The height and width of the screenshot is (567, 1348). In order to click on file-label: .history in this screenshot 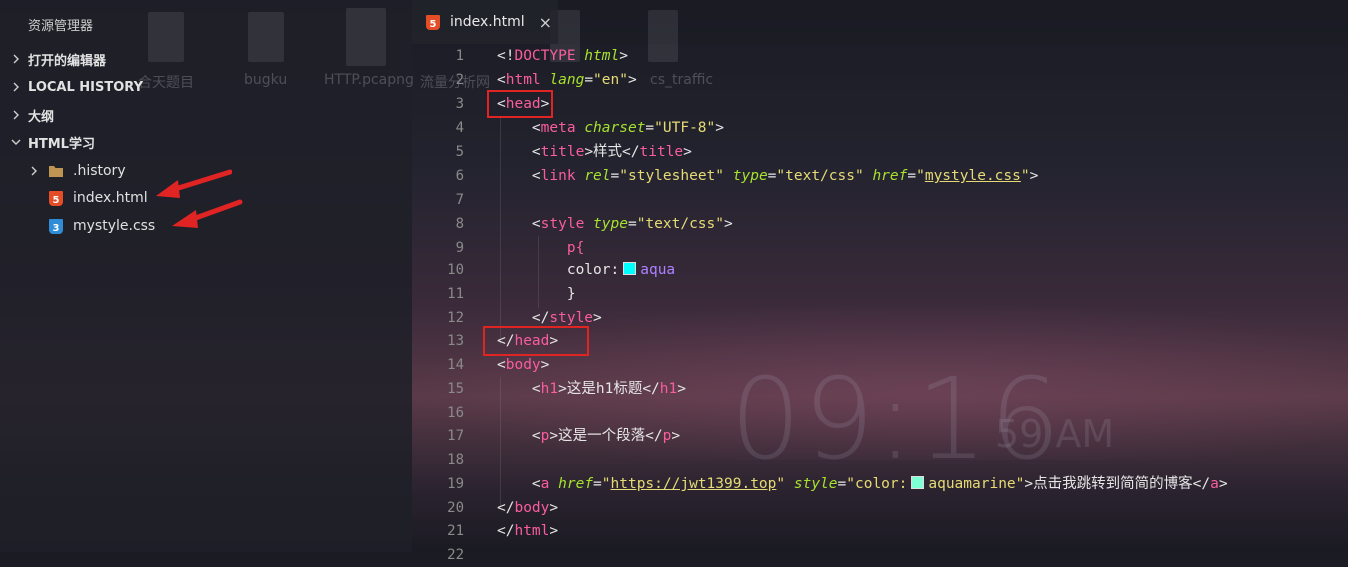, I will do `click(99, 171)`.